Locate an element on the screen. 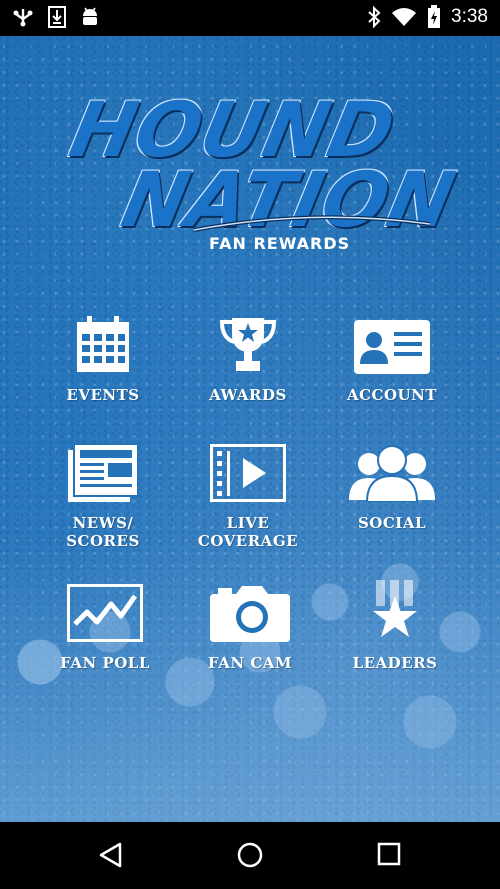  usb-icon is located at coordinates (23, 17).